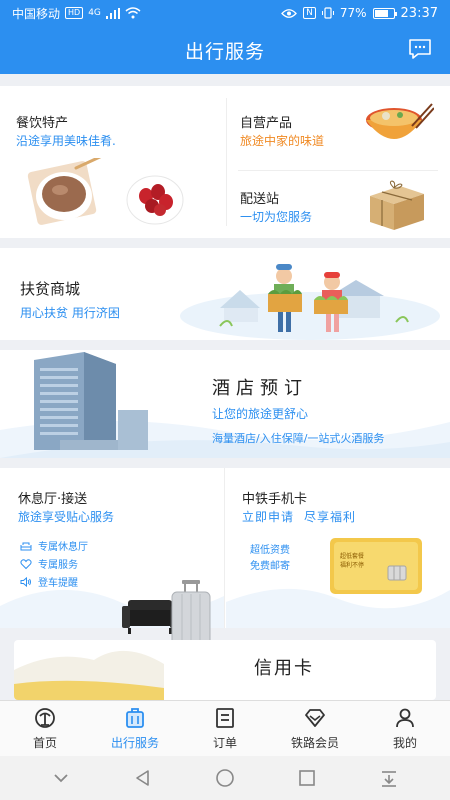 The image size is (450, 800). What do you see at coordinates (45, 718) in the screenshot?
I see `railway-logo-icon` at bounding box center [45, 718].